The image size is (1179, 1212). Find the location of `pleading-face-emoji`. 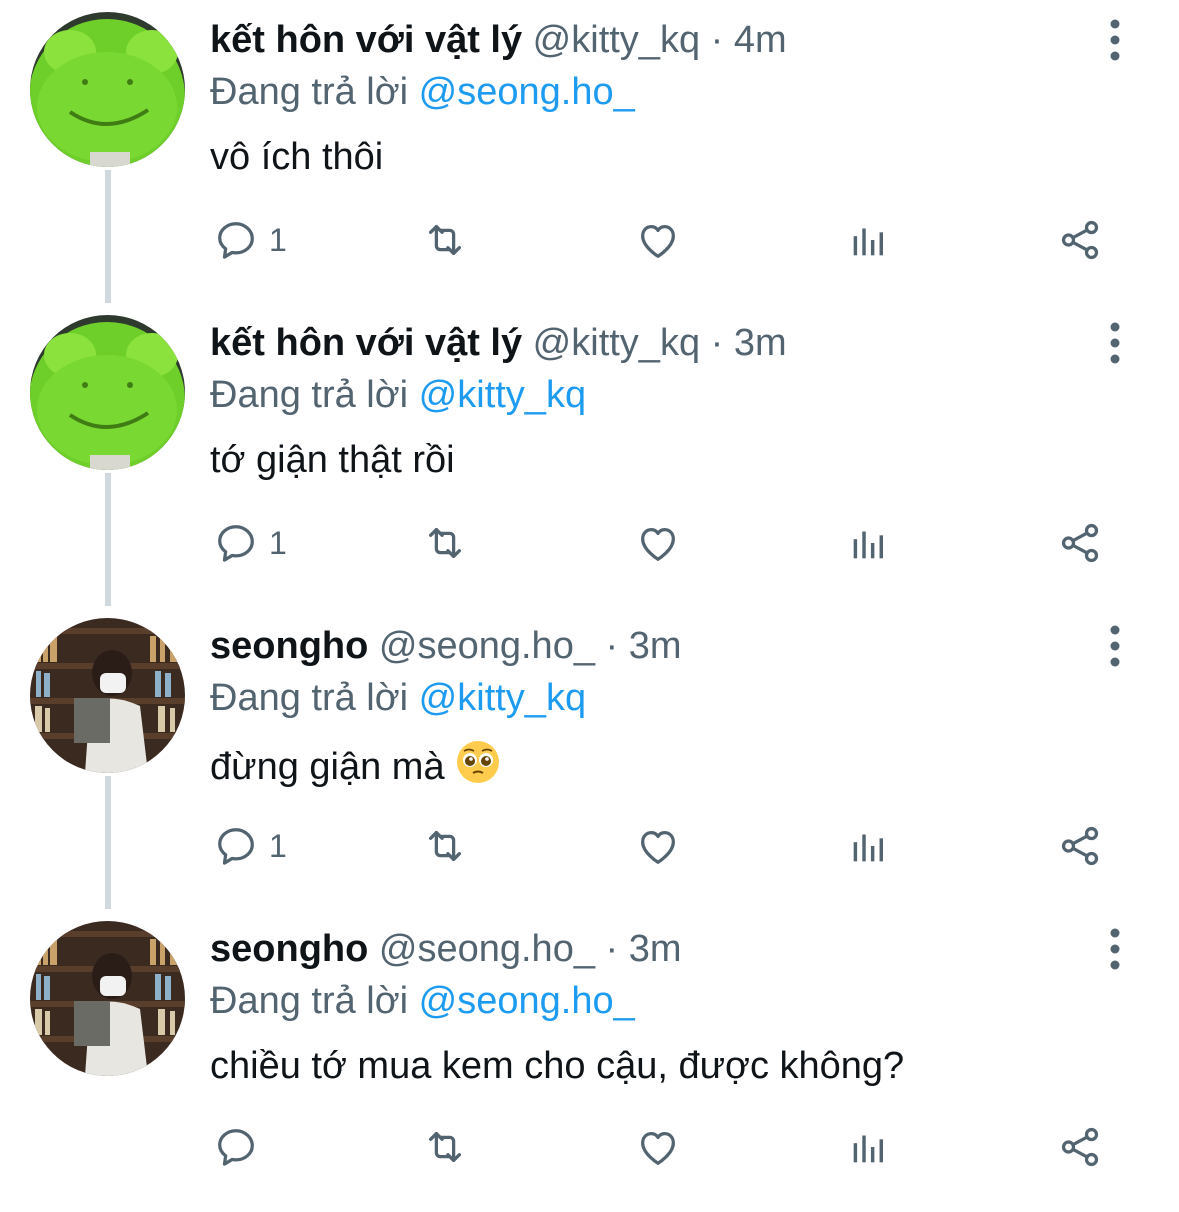

pleading-face-emoji is located at coordinates (478, 762).